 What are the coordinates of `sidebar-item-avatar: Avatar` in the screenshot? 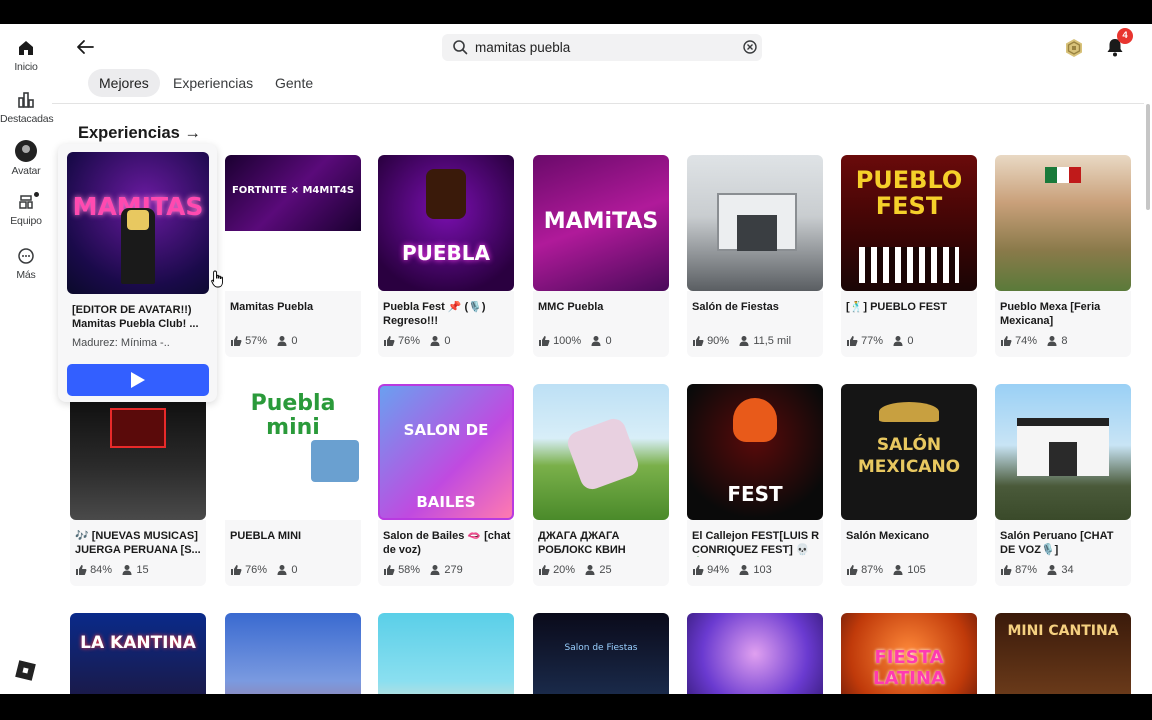 It's located at (26, 158).